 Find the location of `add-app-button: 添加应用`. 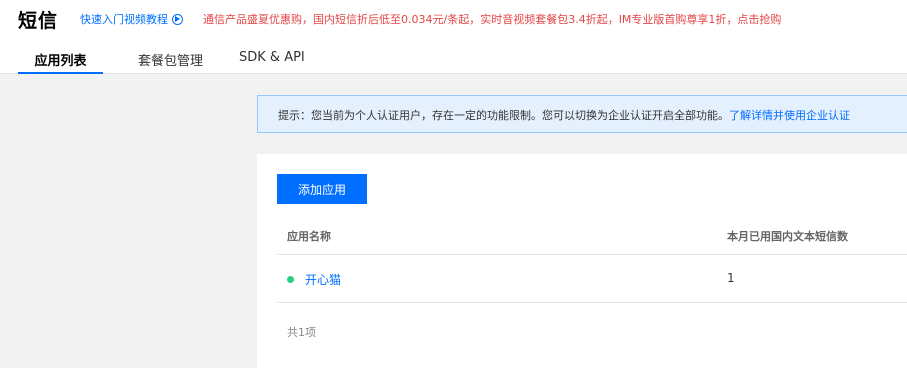

add-app-button: 添加应用 is located at coordinates (322, 189).